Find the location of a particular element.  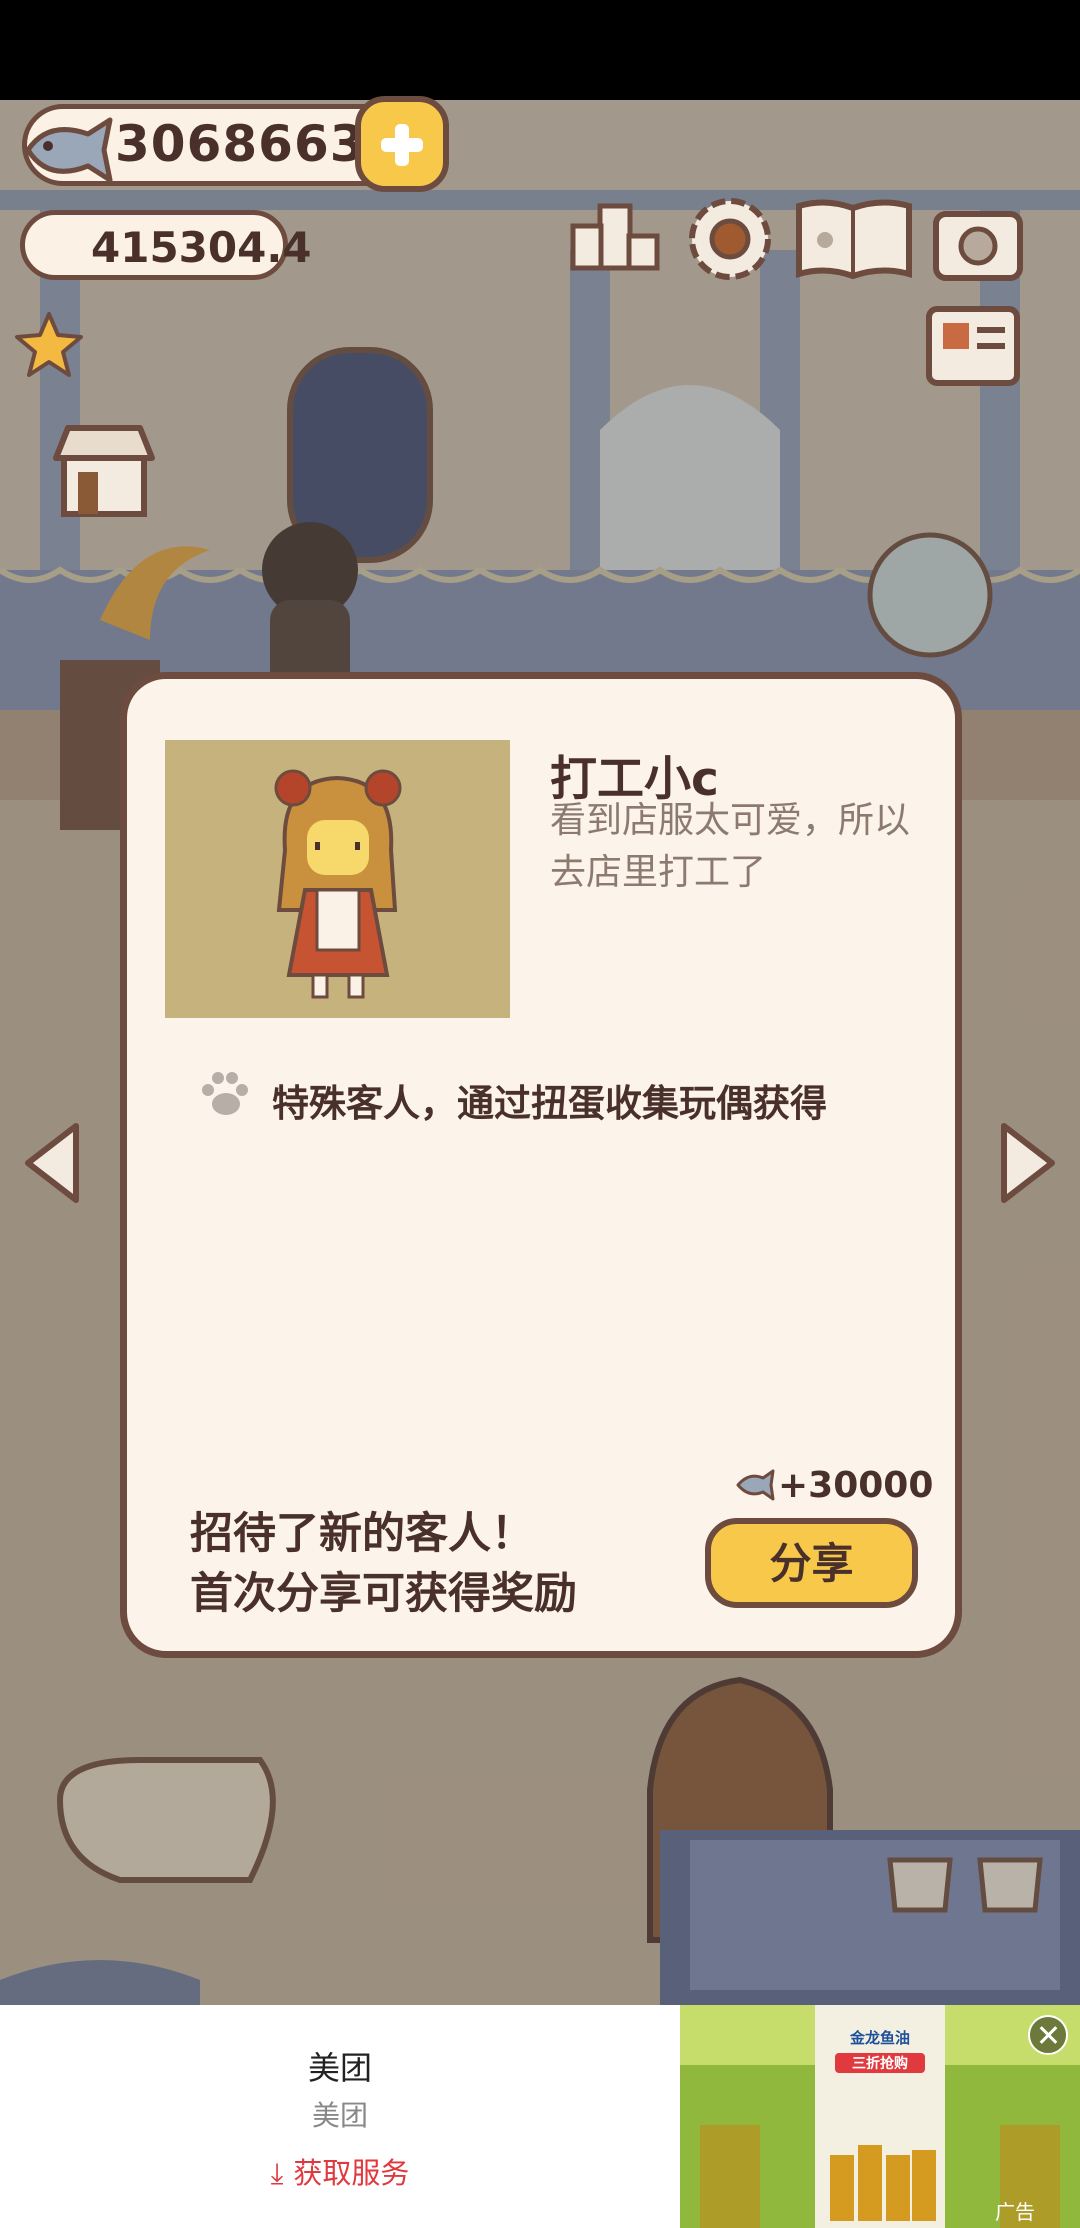

ad-title: 美团 is located at coordinates (339, 2068).